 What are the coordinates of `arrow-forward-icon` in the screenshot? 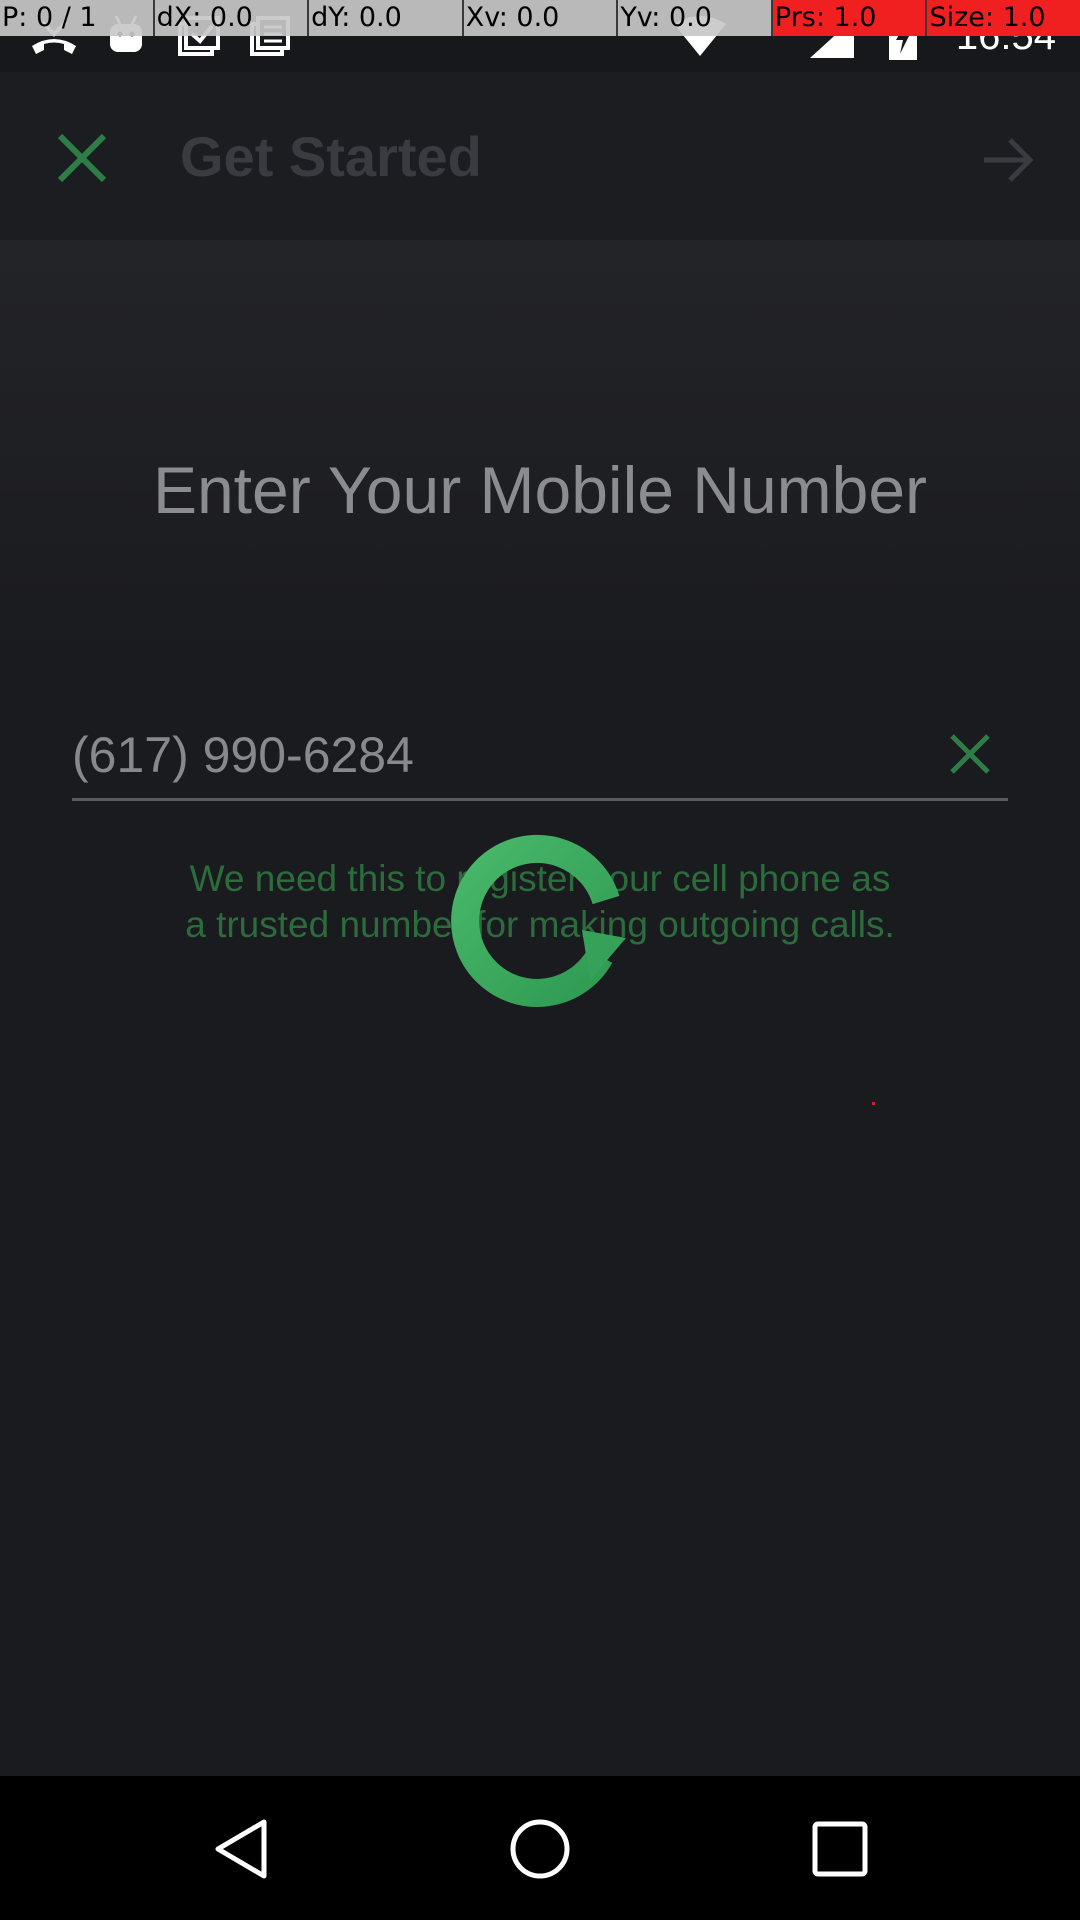 It's located at (1008, 160).